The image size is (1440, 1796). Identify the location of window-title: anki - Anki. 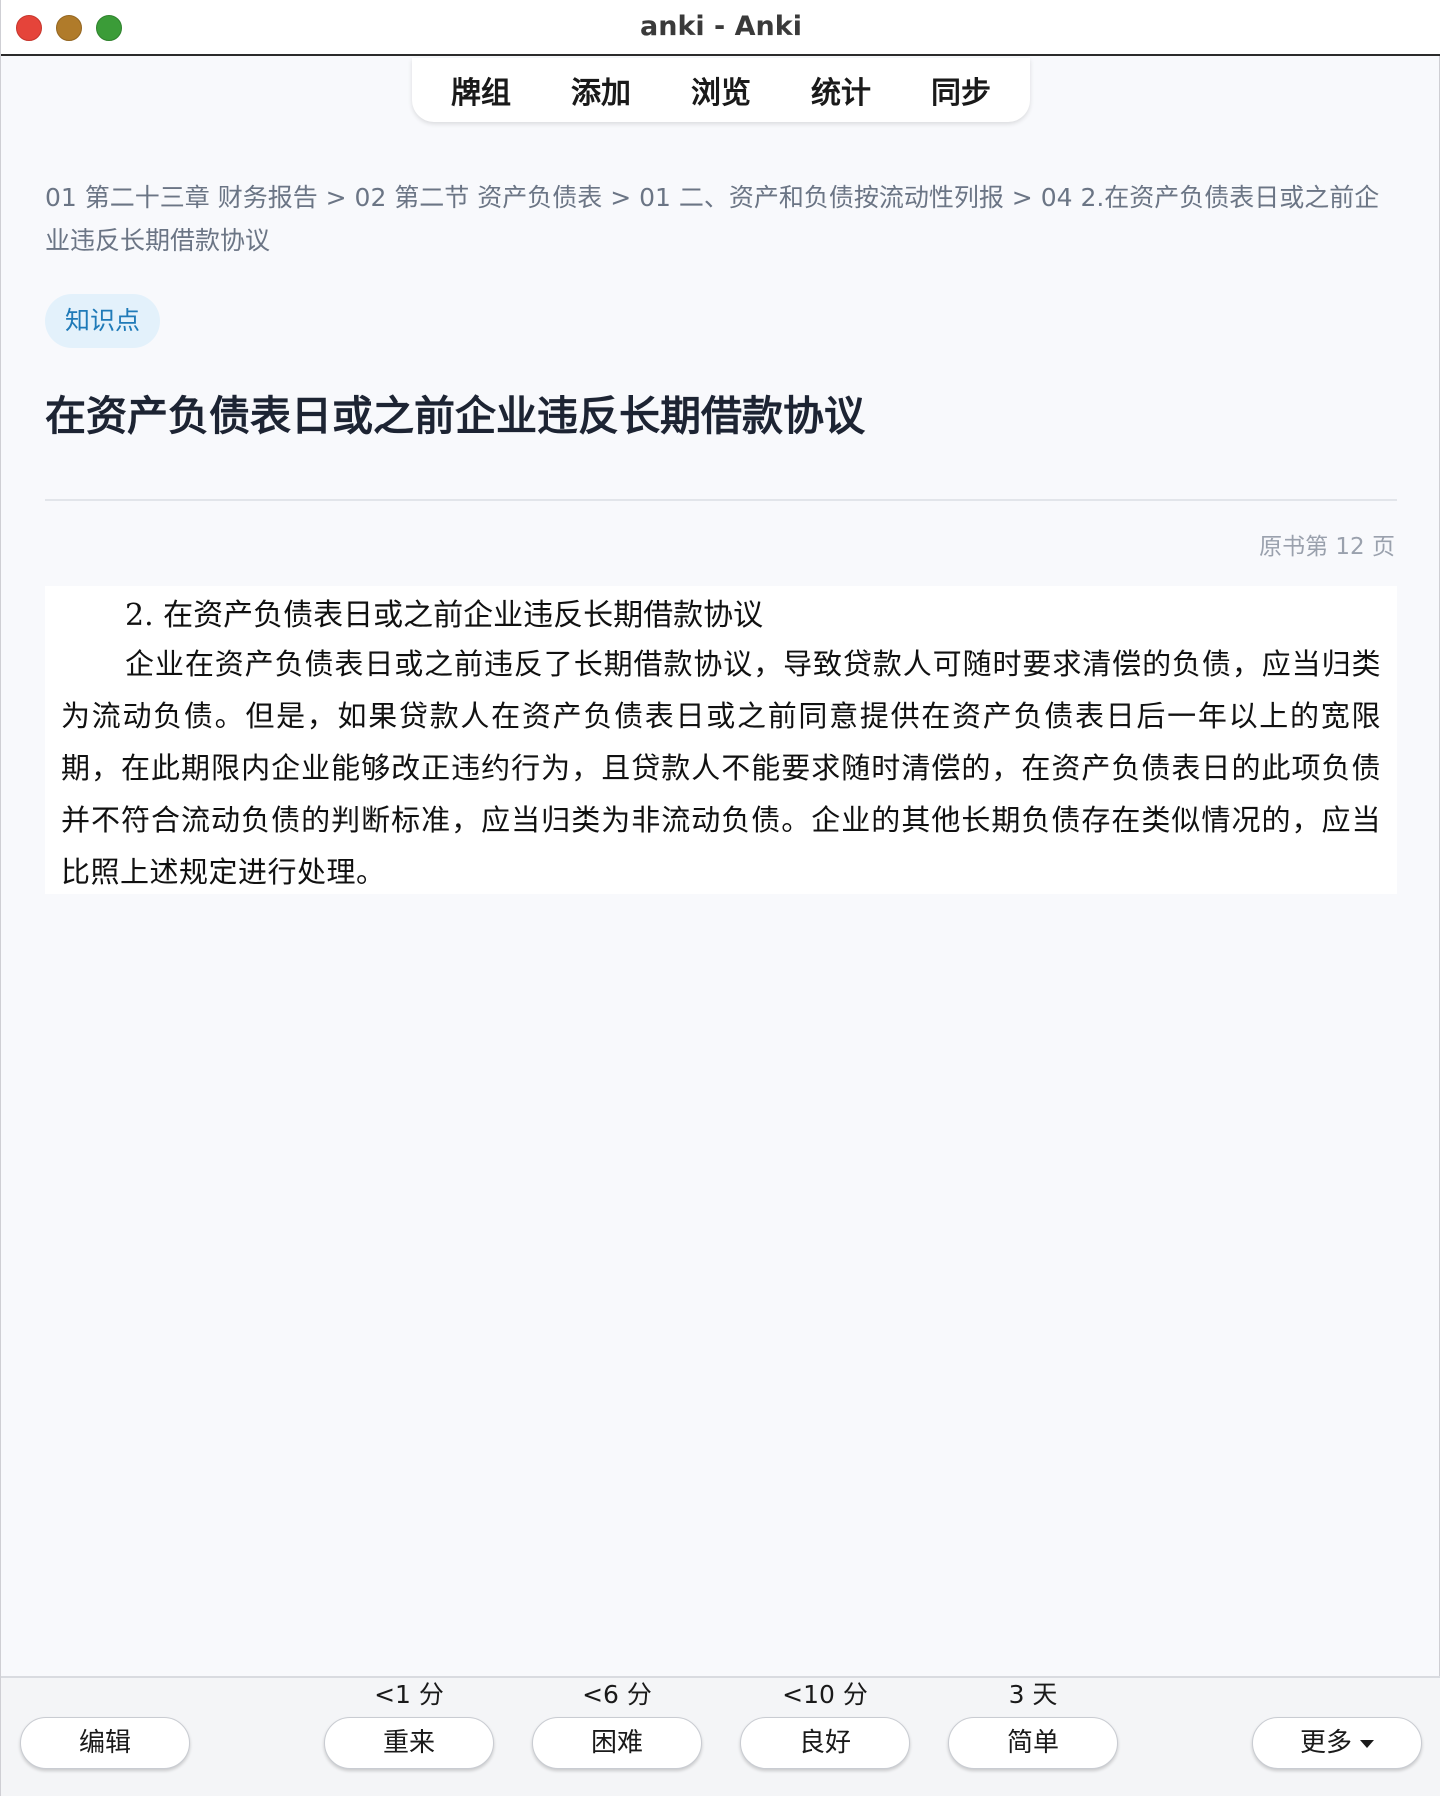
(721, 26).